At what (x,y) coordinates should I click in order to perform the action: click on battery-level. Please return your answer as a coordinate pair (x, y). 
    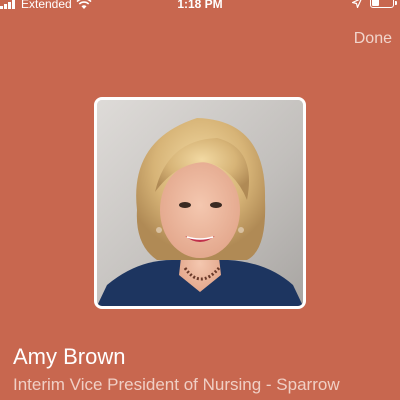
    Looking at the image, I should click on (375, 3).